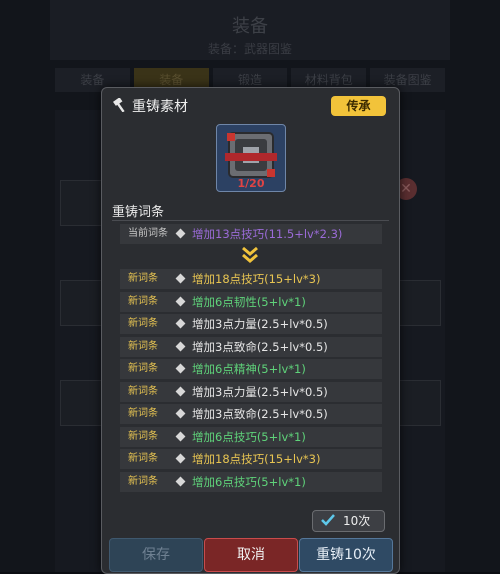  Describe the element at coordinates (156, 555) in the screenshot. I see `save-button: 保存` at that location.